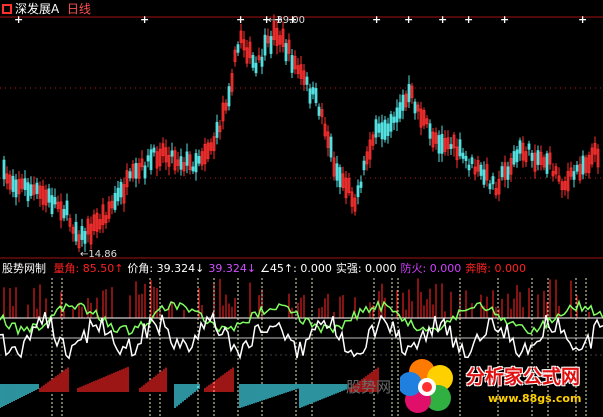  What do you see at coordinates (366, 268) in the screenshot?
I see `indicator-item: 实强: 0.000` at bounding box center [366, 268].